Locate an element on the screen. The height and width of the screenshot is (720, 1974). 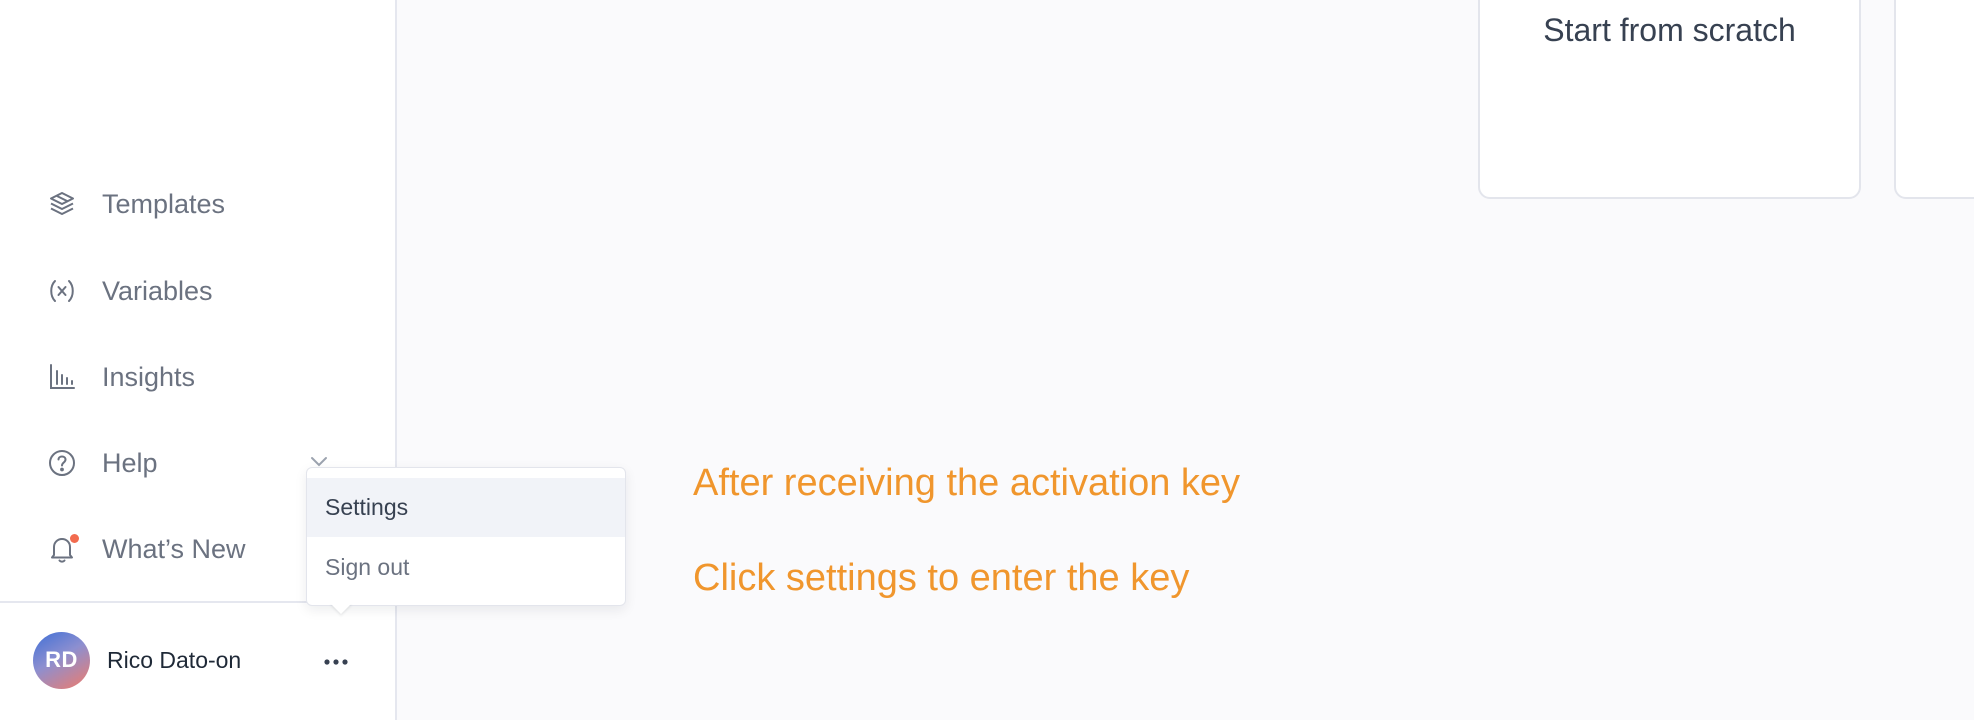
card-title: Start from scratch is located at coordinates (1669, 30).